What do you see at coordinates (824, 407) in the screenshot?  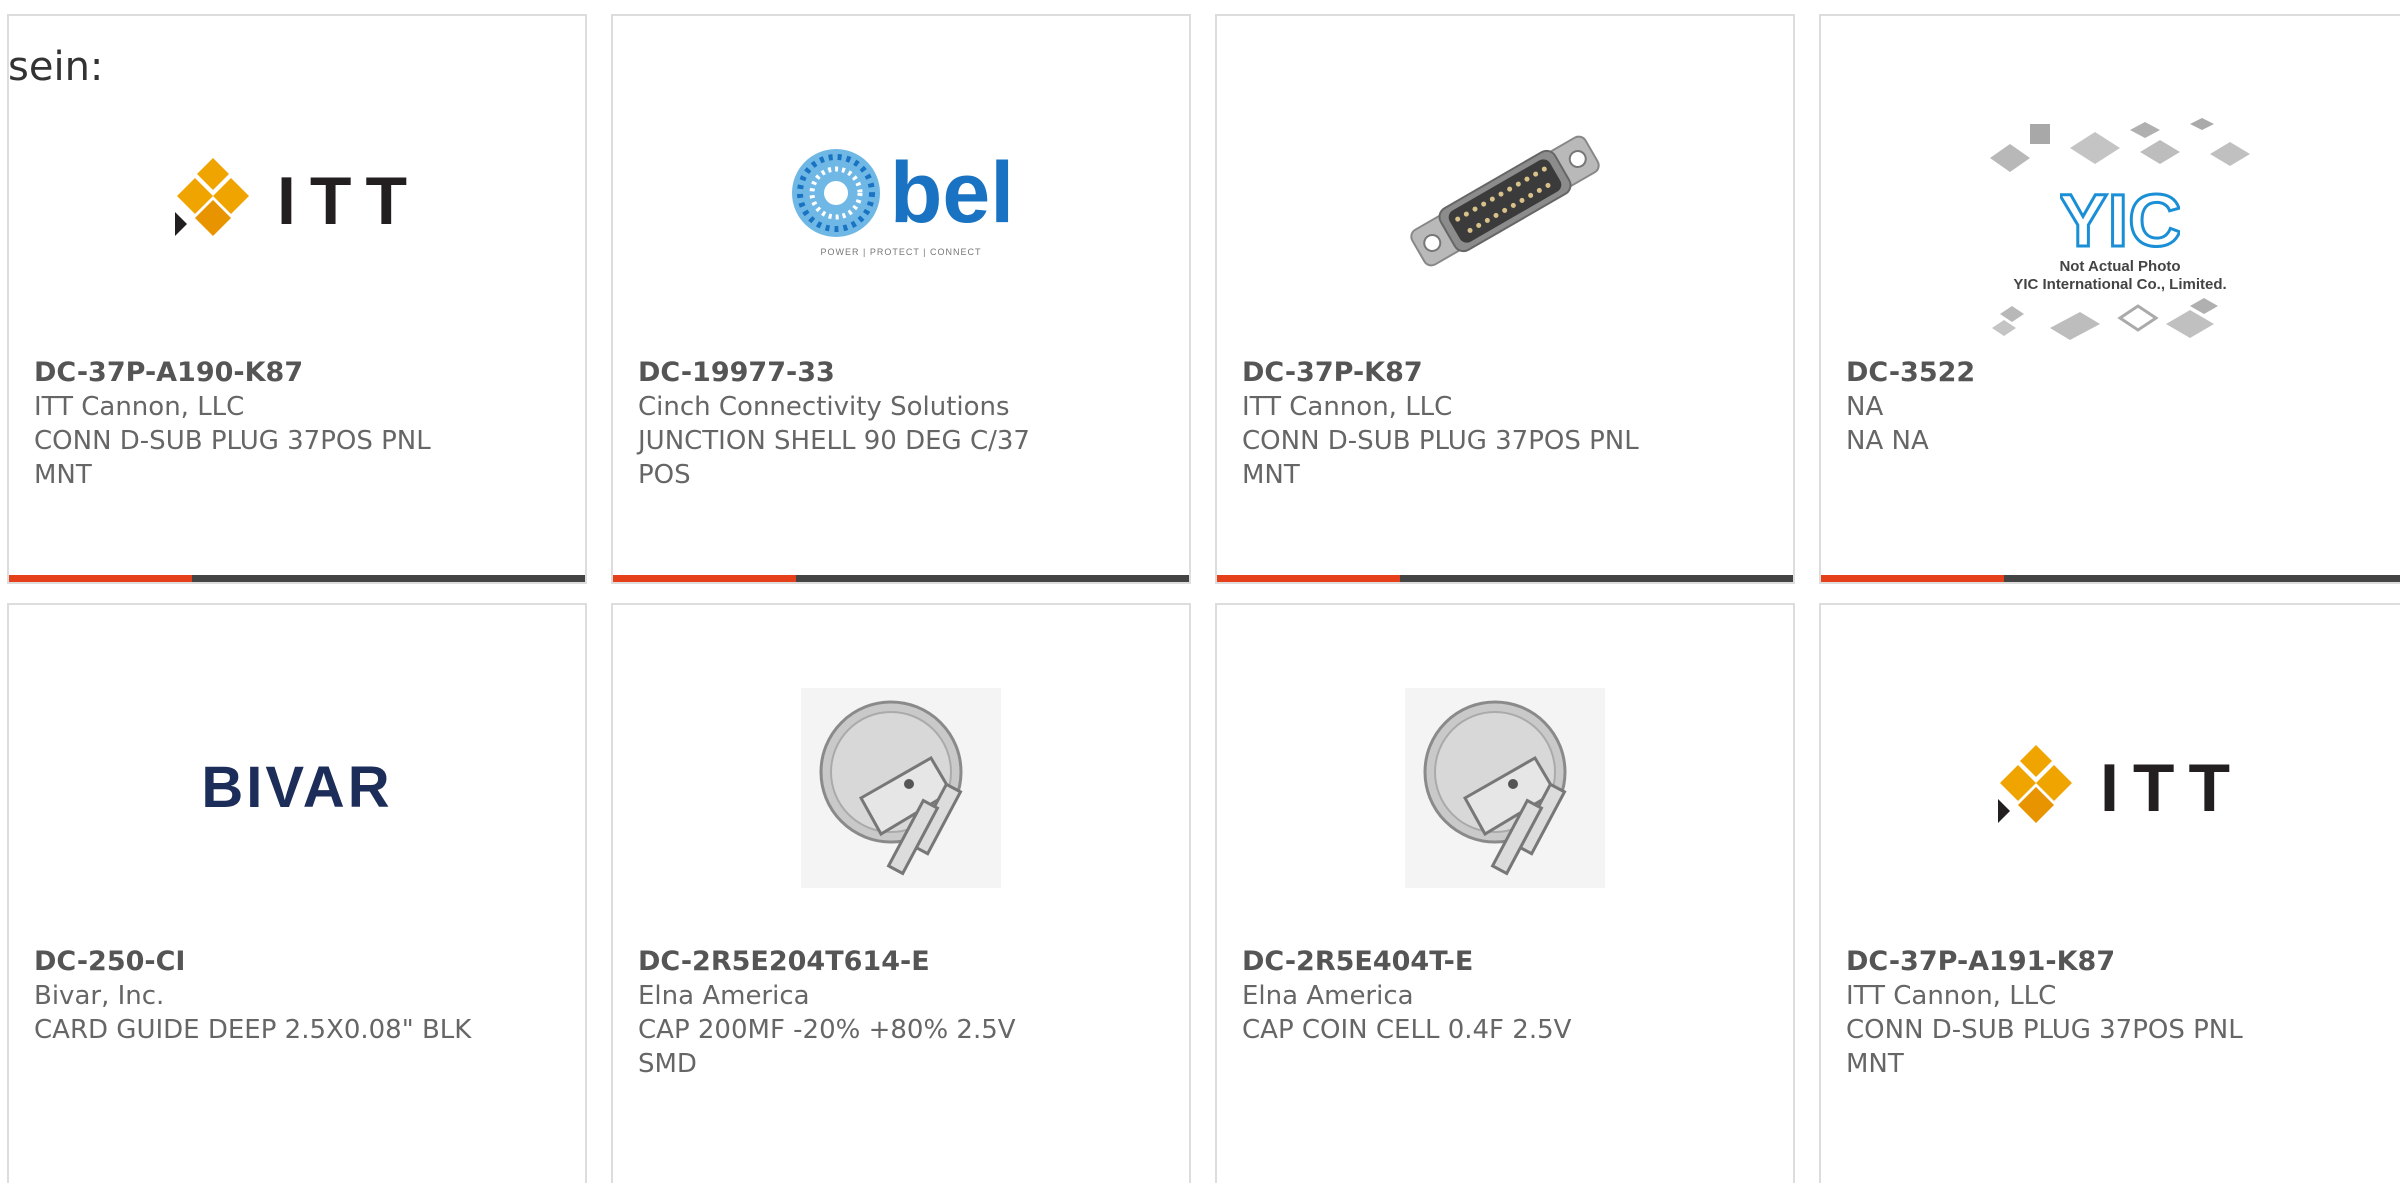 I see `manufacturer: Cinch Connectivity Solutions` at bounding box center [824, 407].